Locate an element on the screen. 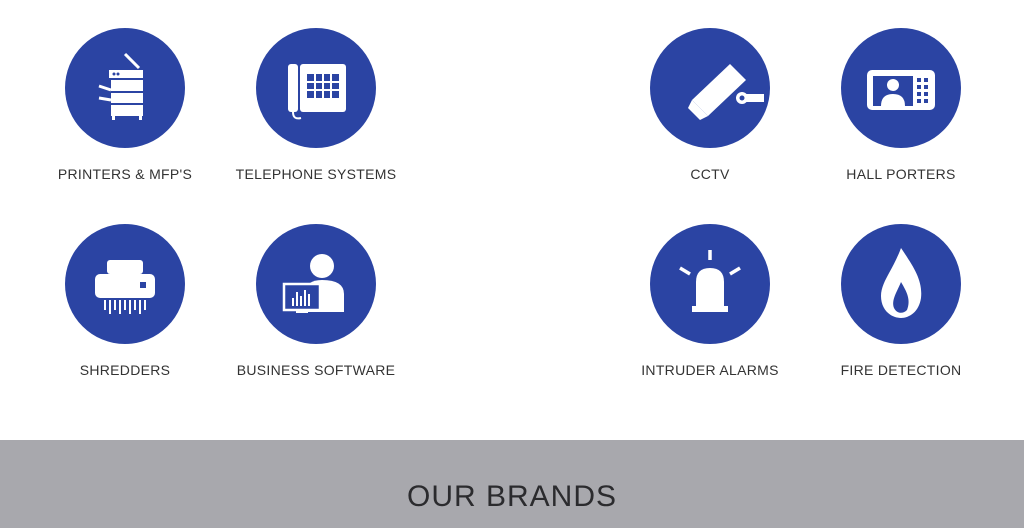  service-business-software: BUSINESS SOFTWARE is located at coordinates (316, 301).